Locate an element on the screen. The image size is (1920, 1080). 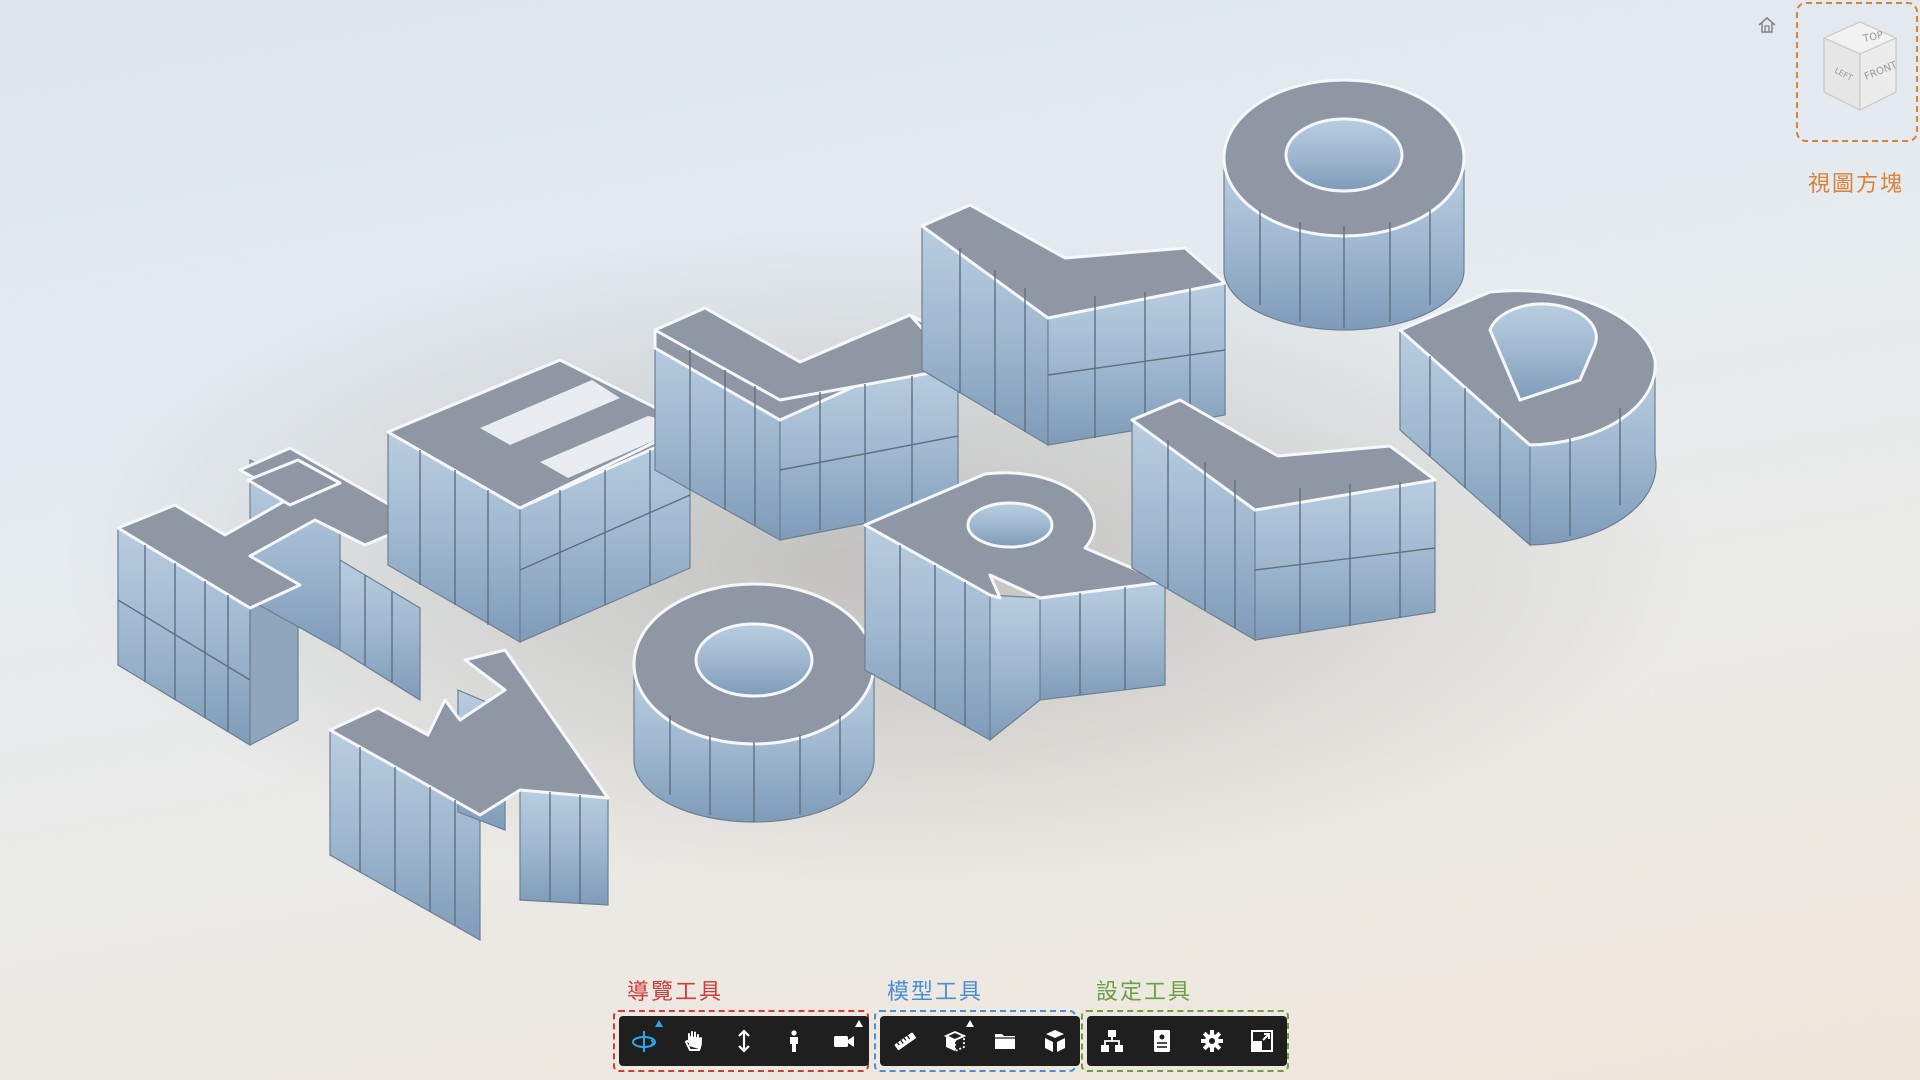
orbit-icon is located at coordinates (644, 1041).